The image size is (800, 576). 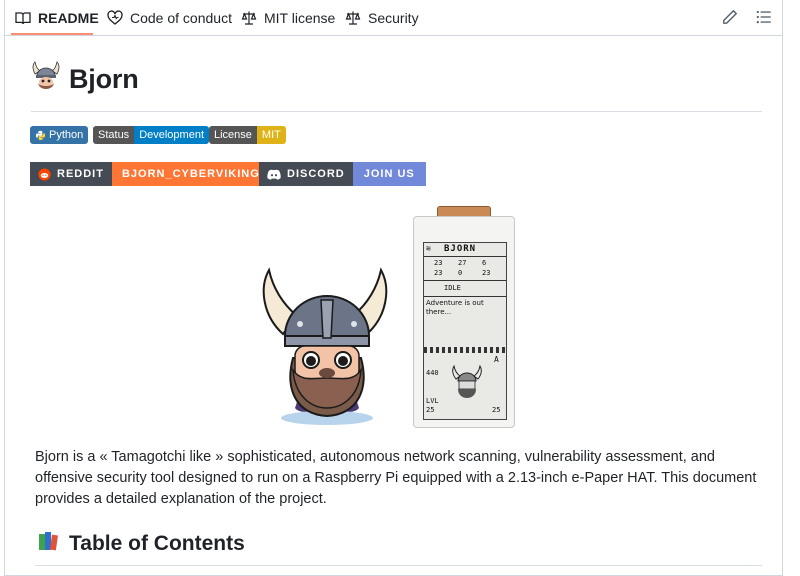 I want to click on device-message-line: Adventure is out, so click(x=455, y=303).